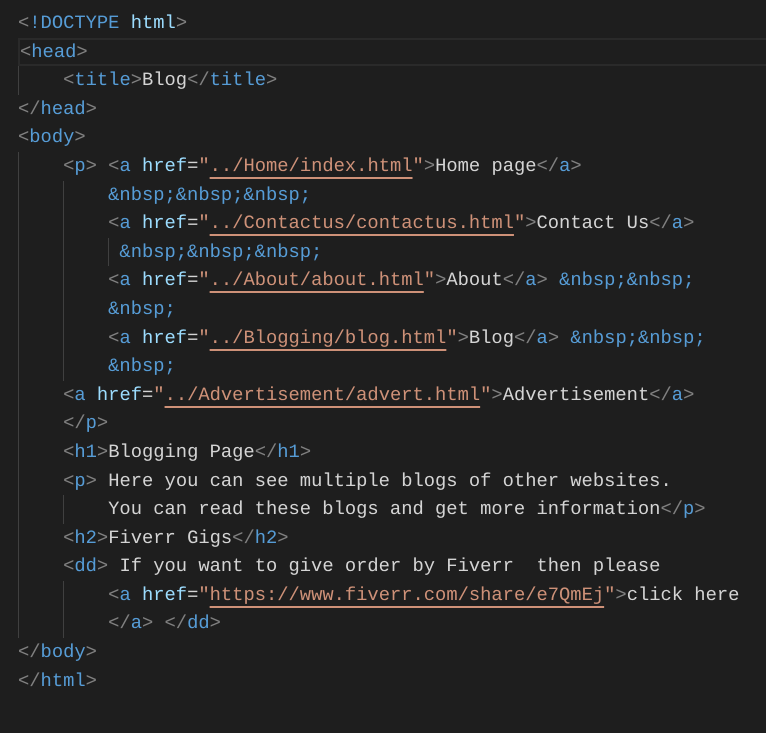 This screenshot has height=733, width=766. What do you see at coordinates (175, 538) in the screenshot?
I see `code-line: <h2>Fiverr Gigs</h2>` at bounding box center [175, 538].